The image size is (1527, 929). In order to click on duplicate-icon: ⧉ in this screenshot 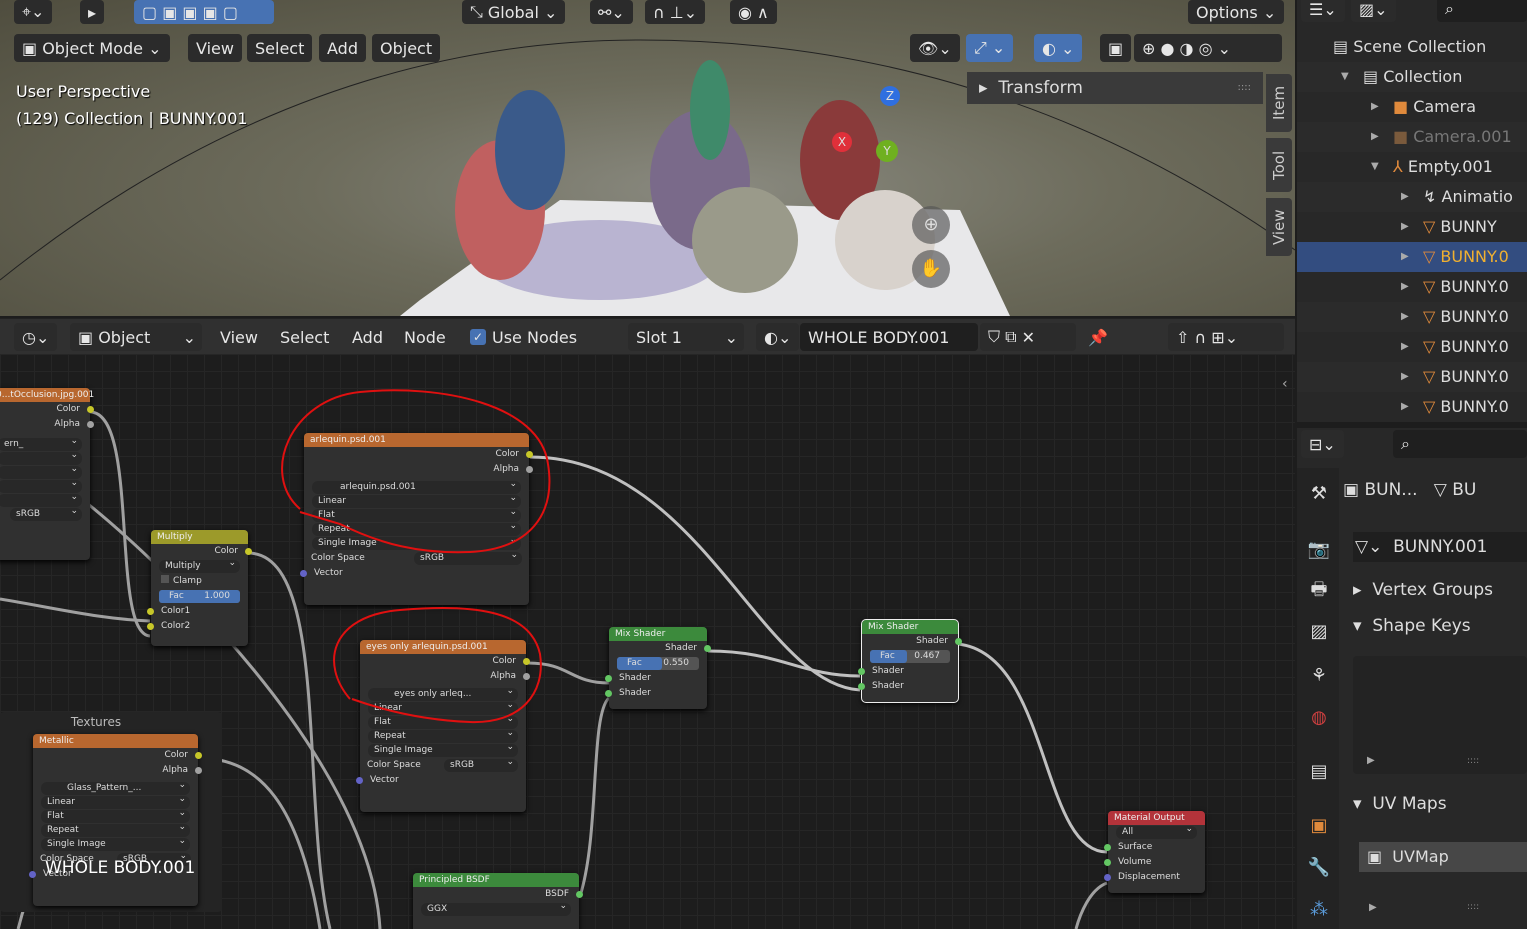, I will do `click(1010, 337)`.